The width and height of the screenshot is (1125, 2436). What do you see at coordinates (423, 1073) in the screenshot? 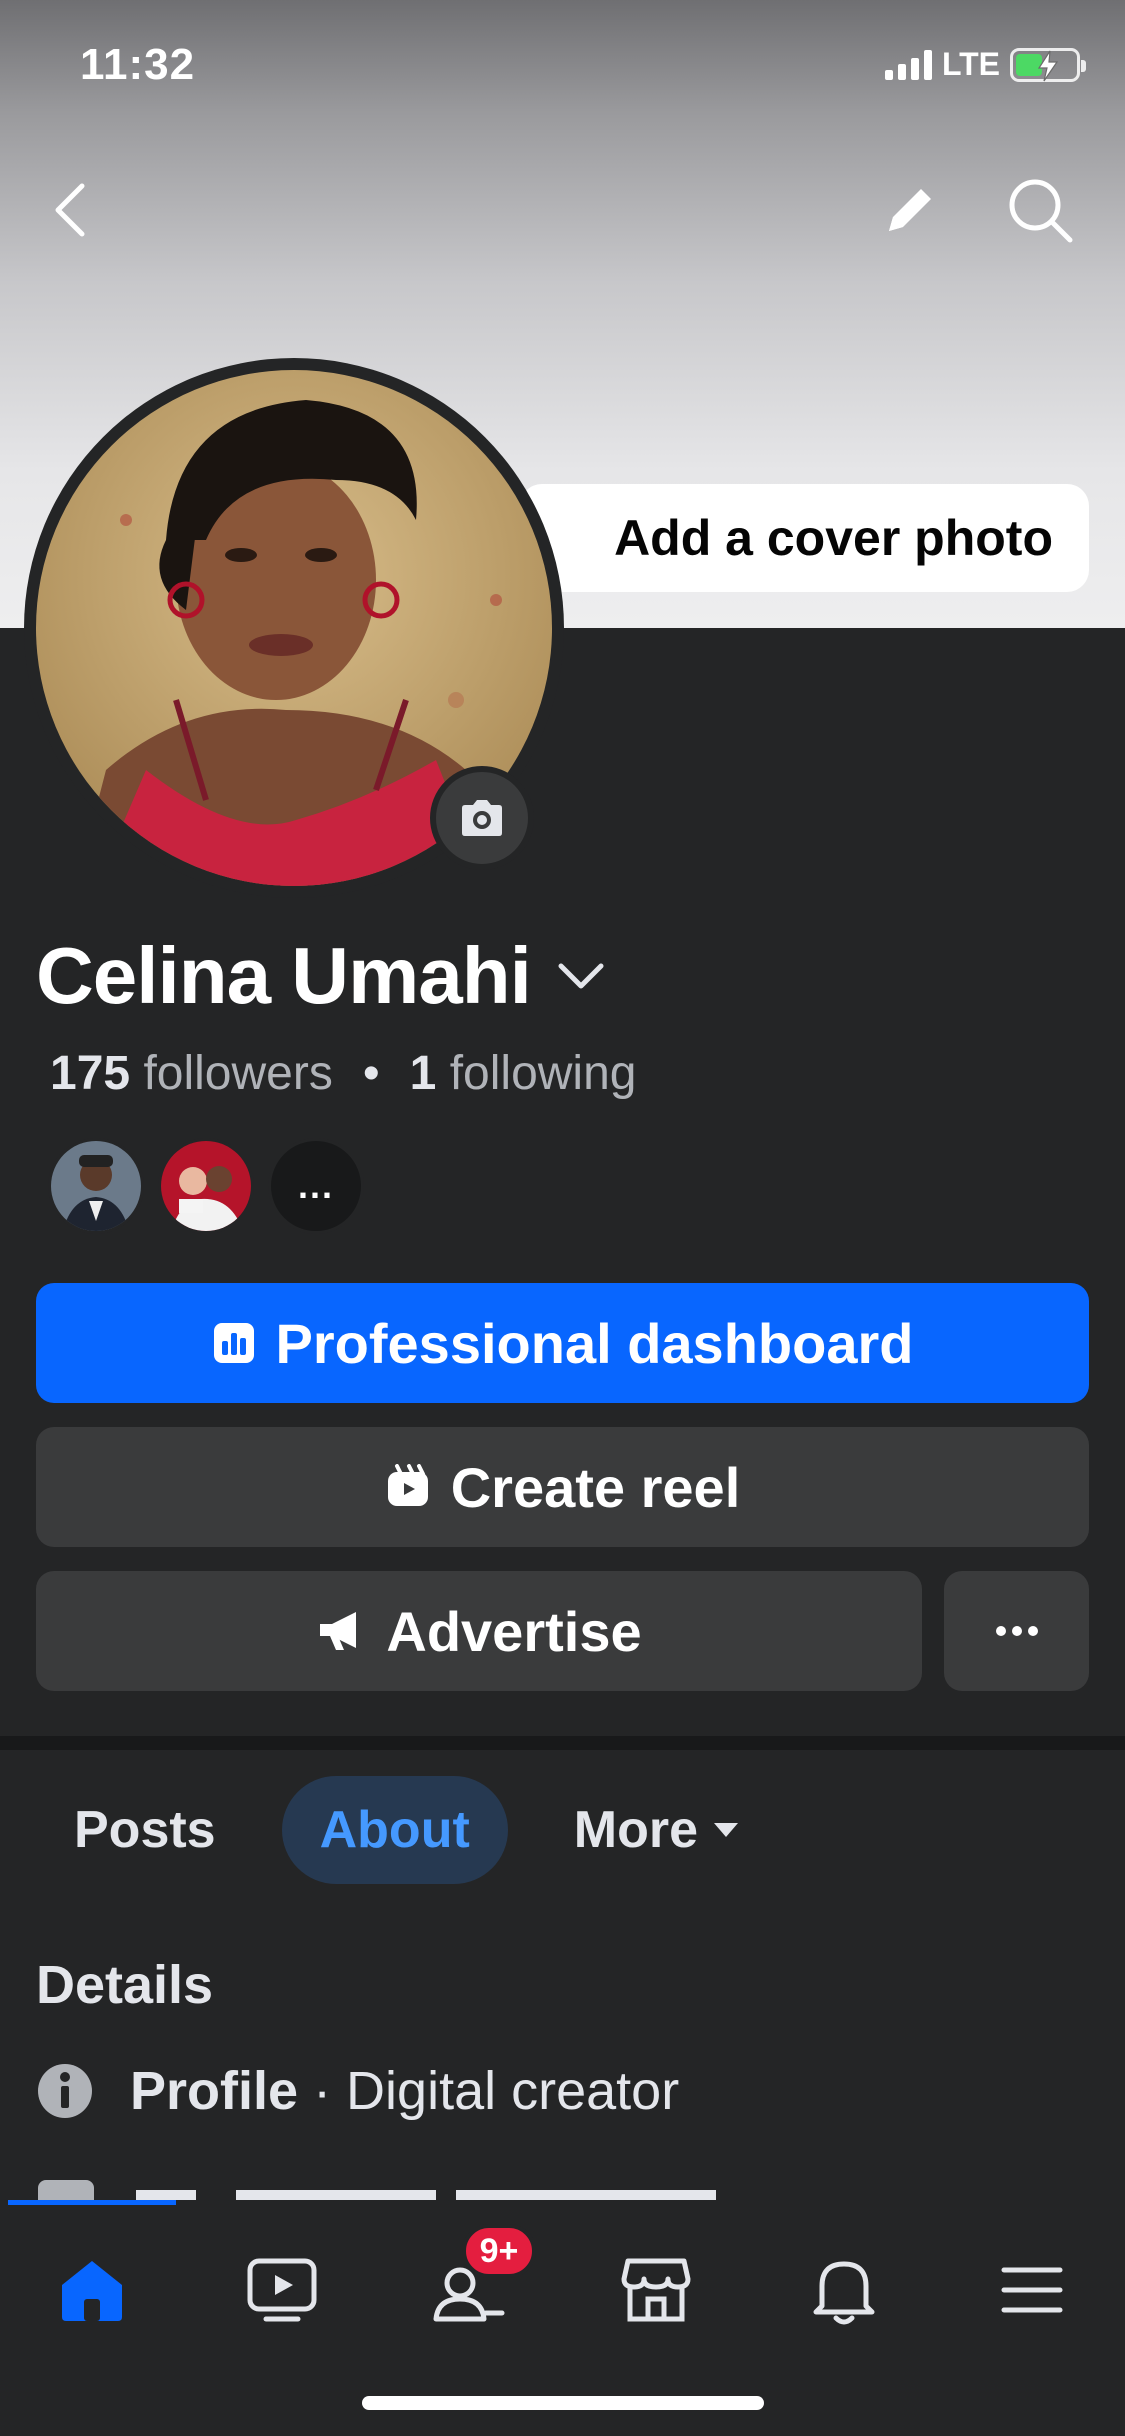
I see `following-count: 1` at bounding box center [423, 1073].